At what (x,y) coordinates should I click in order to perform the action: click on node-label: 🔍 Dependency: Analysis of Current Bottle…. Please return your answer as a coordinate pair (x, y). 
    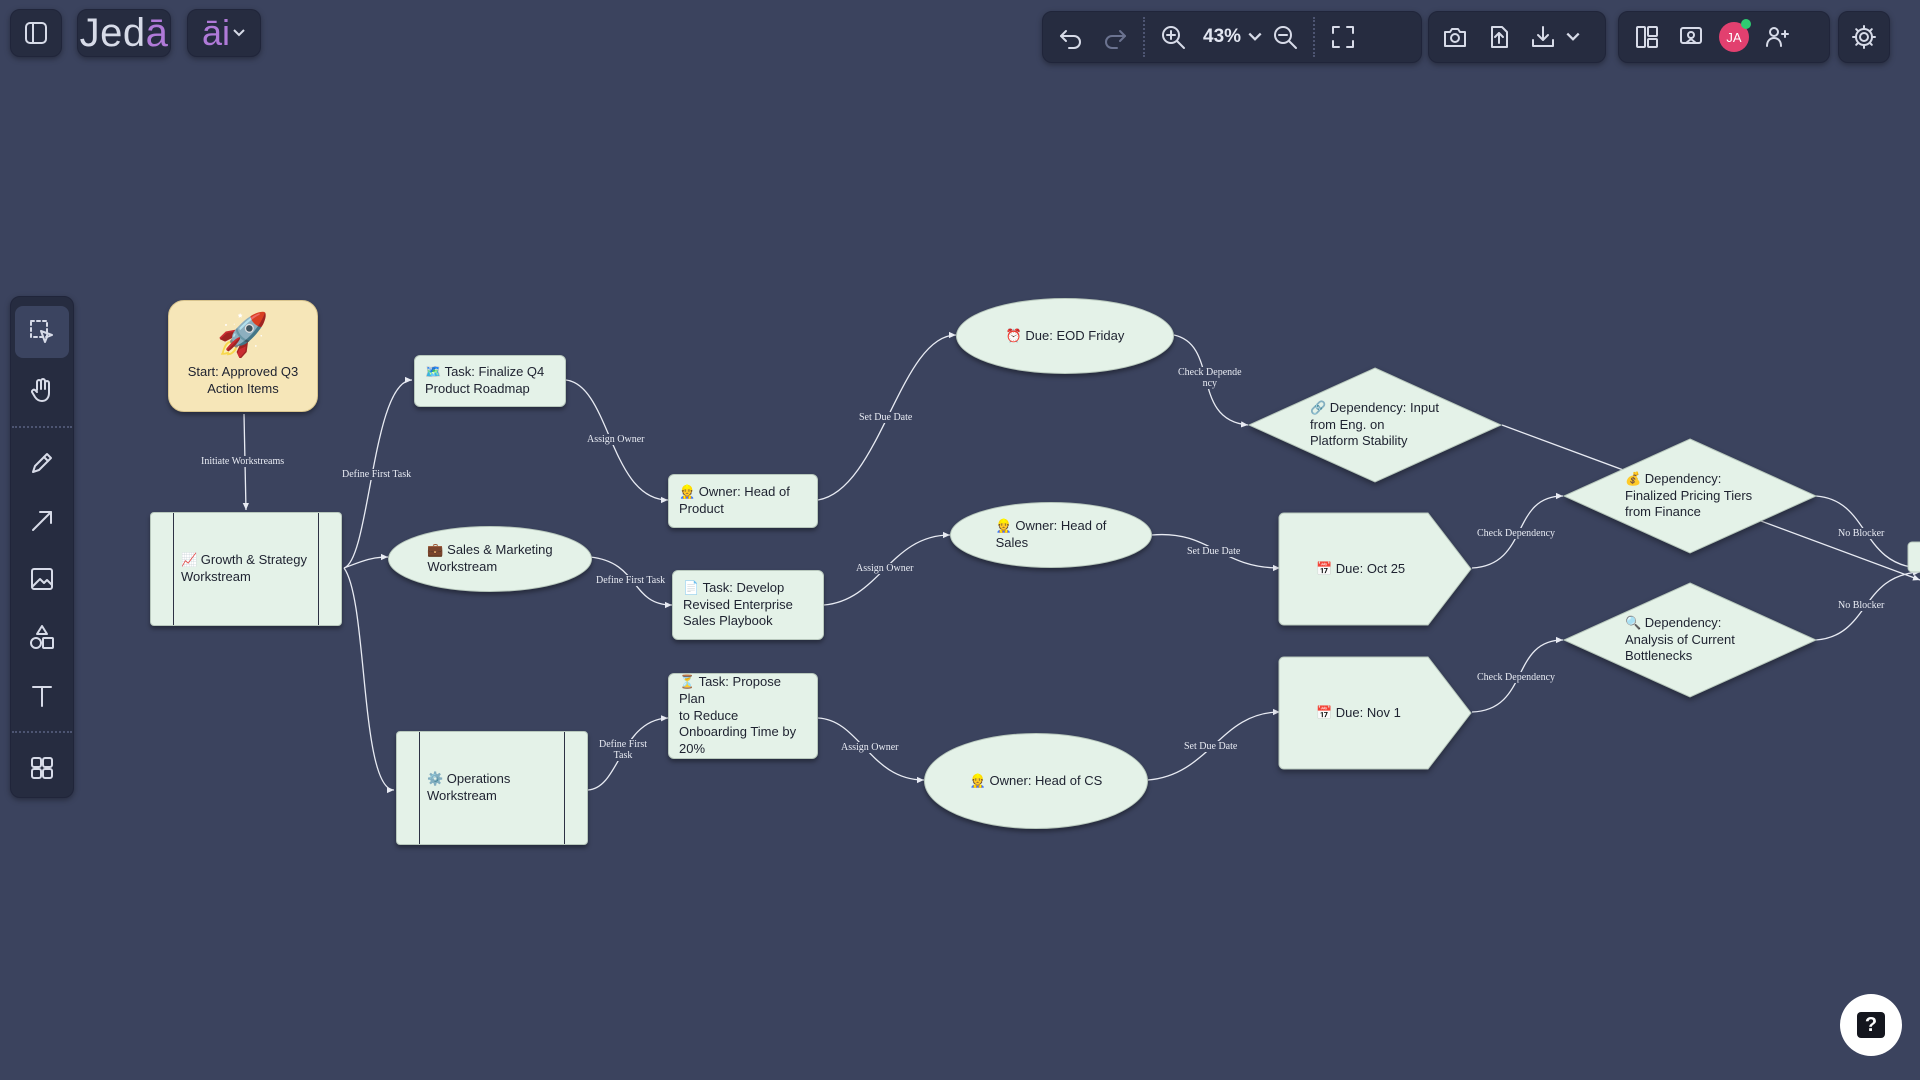
    Looking at the image, I should click on (1680, 639).